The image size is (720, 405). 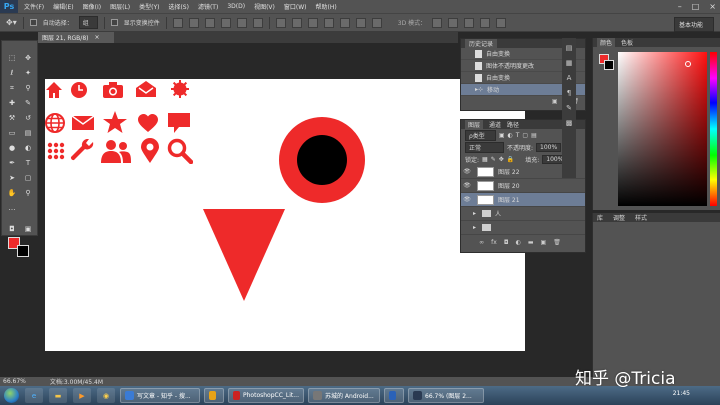 What do you see at coordinates (531, 242) in the screenshot?
I see `new-group-icon: ▬` at bounding box center [531, 242].